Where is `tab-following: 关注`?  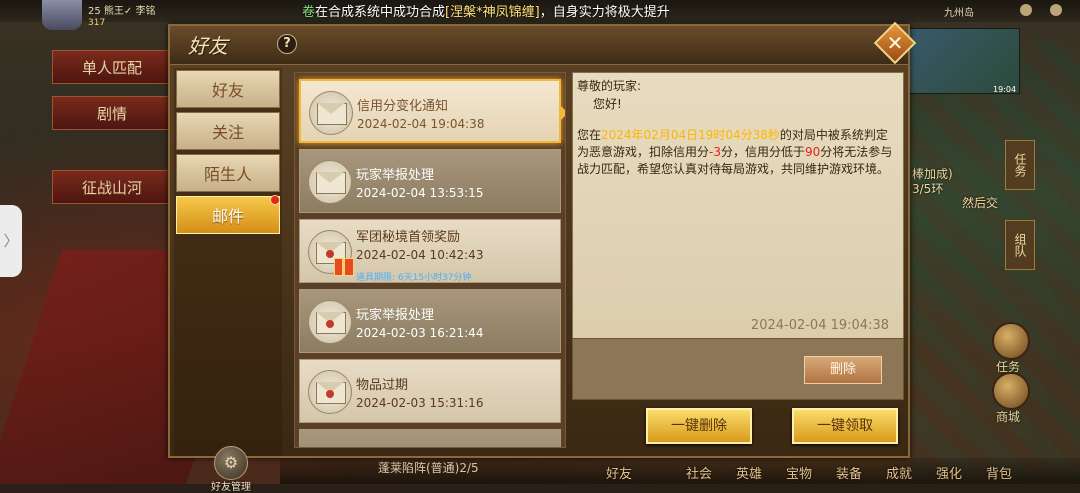
tab-following: 关注 is located at coordinates (228, 131).